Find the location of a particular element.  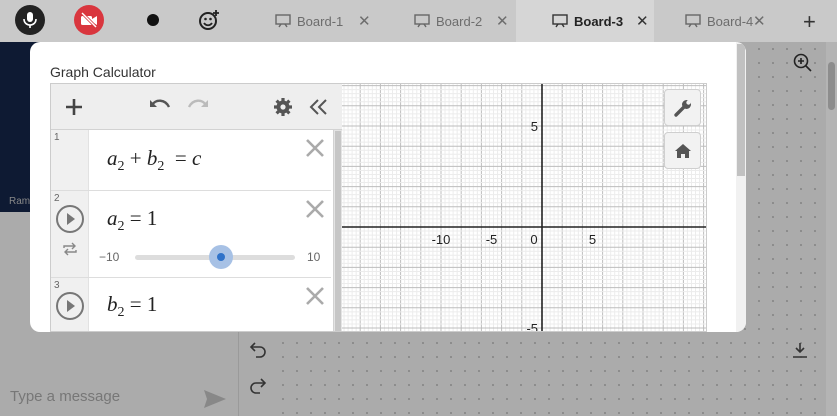

plus-icon is located at coordinates (74, 107).